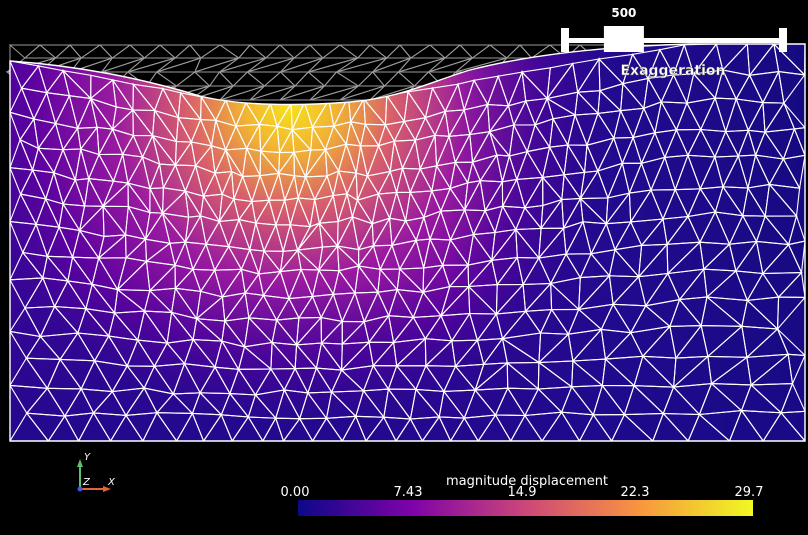  I want to click on slider-name-label: Exaggeration, so click(672, 71).